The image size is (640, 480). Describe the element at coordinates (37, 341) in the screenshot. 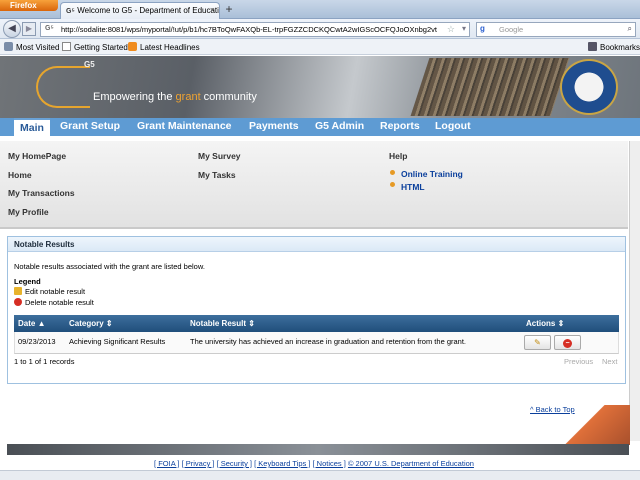

I see `cell-date: 09/23/2013` at that location.